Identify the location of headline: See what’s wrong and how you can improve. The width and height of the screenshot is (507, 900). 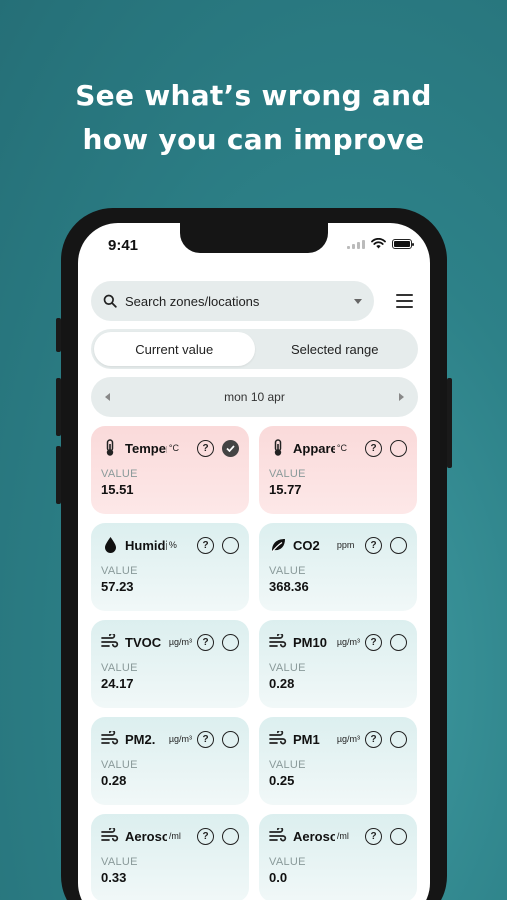
(253, 118).